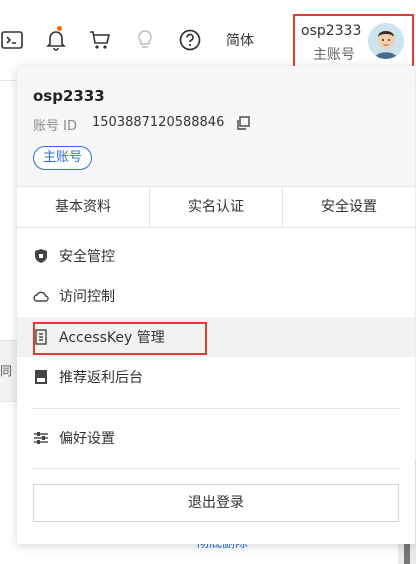  What do you see at coordinates (55, 126) in the screenshot?
I see `account-id-label: 账号 ID` at bounding box center [55, 126].